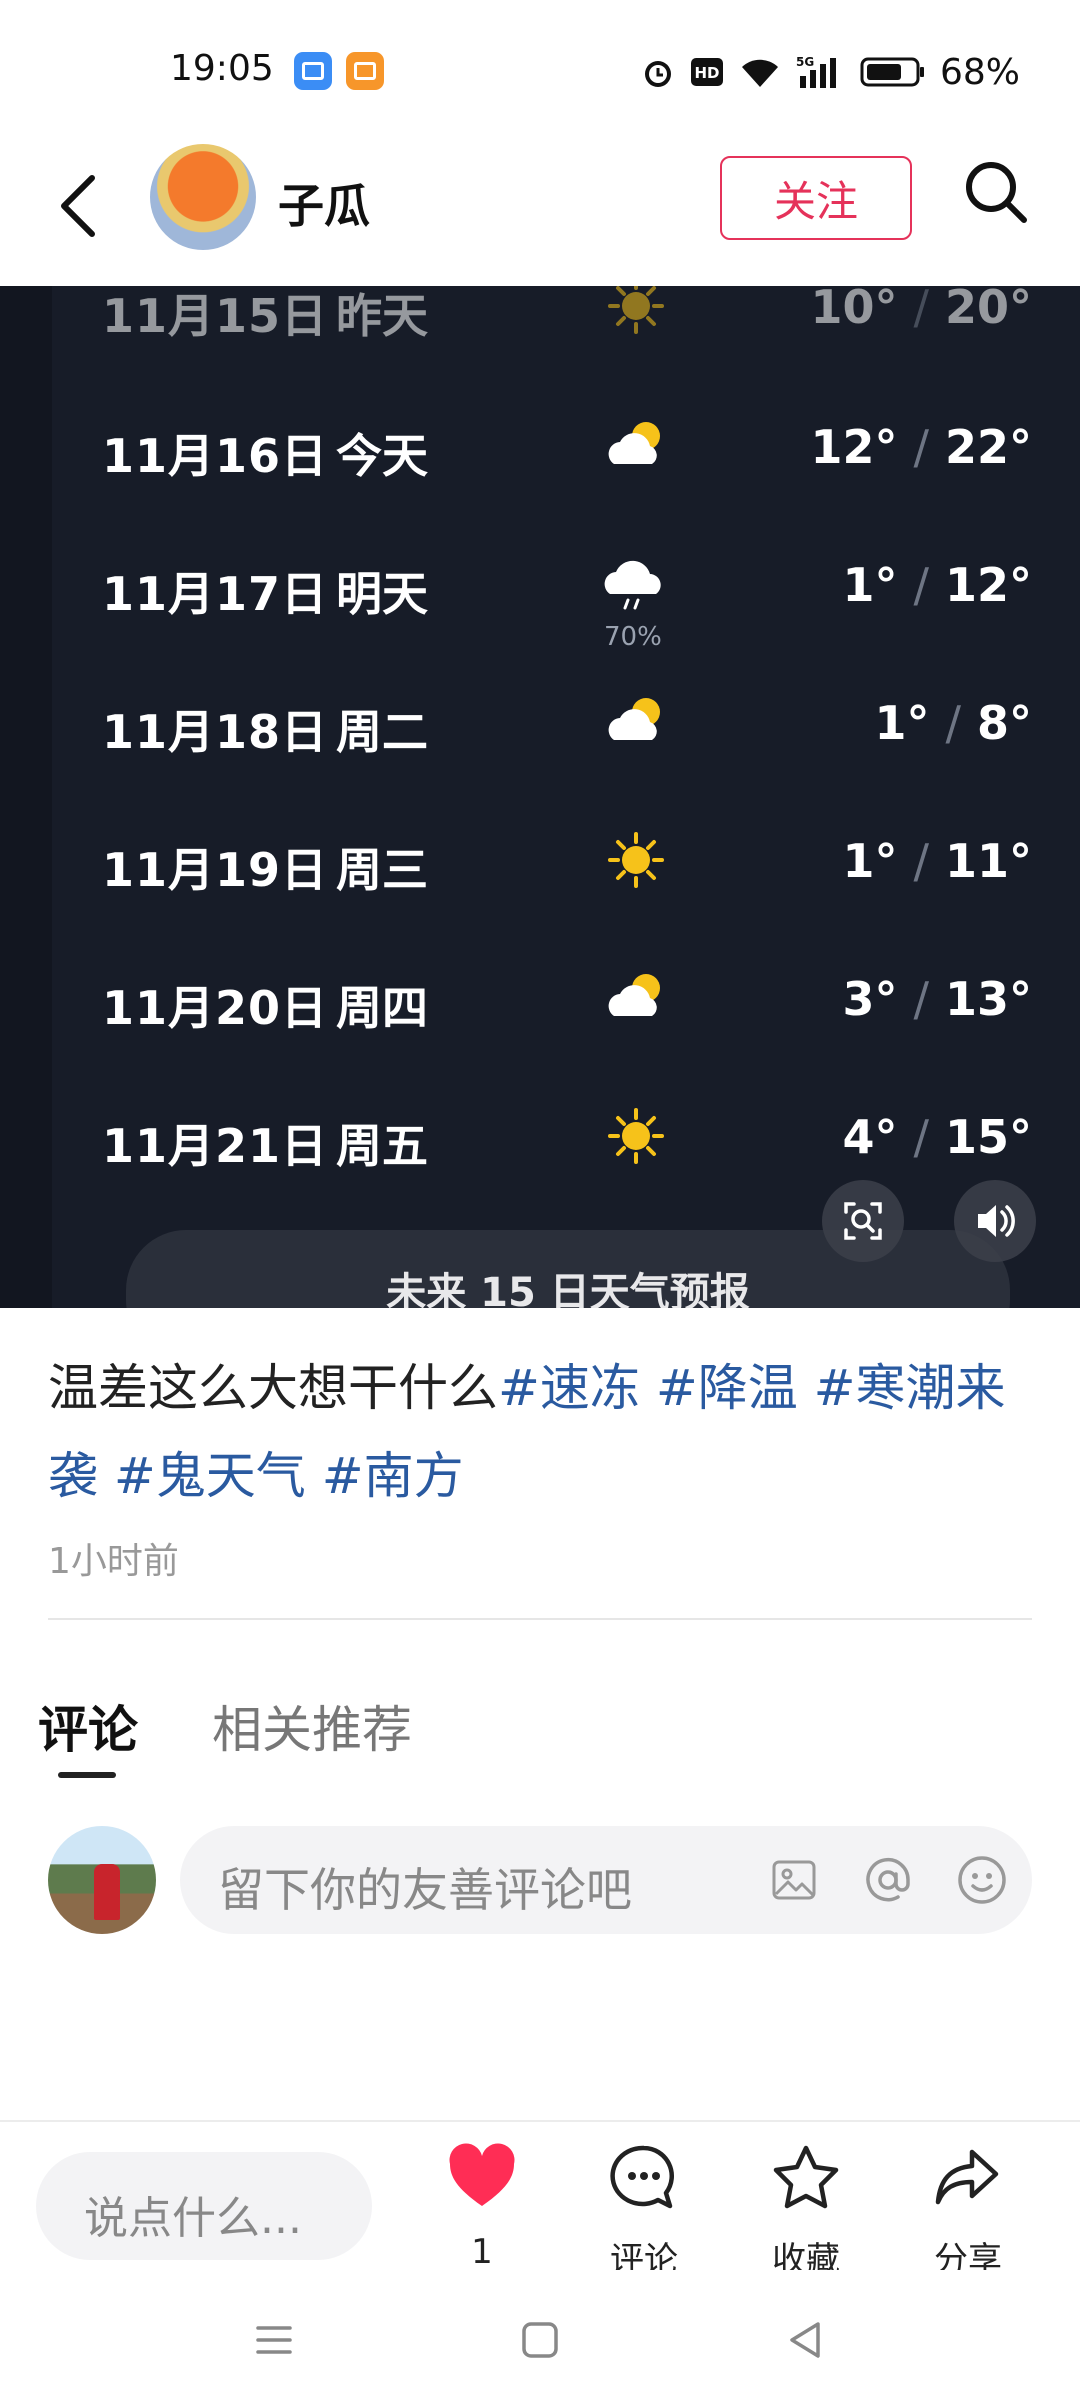 This screenshot has width=1080, height=2400. What do you see at coordinates (425, 1890) in the screenshot?
I see `comment-placeholder: 留下你的友善评论吧` at bounding box center [425, 1890].